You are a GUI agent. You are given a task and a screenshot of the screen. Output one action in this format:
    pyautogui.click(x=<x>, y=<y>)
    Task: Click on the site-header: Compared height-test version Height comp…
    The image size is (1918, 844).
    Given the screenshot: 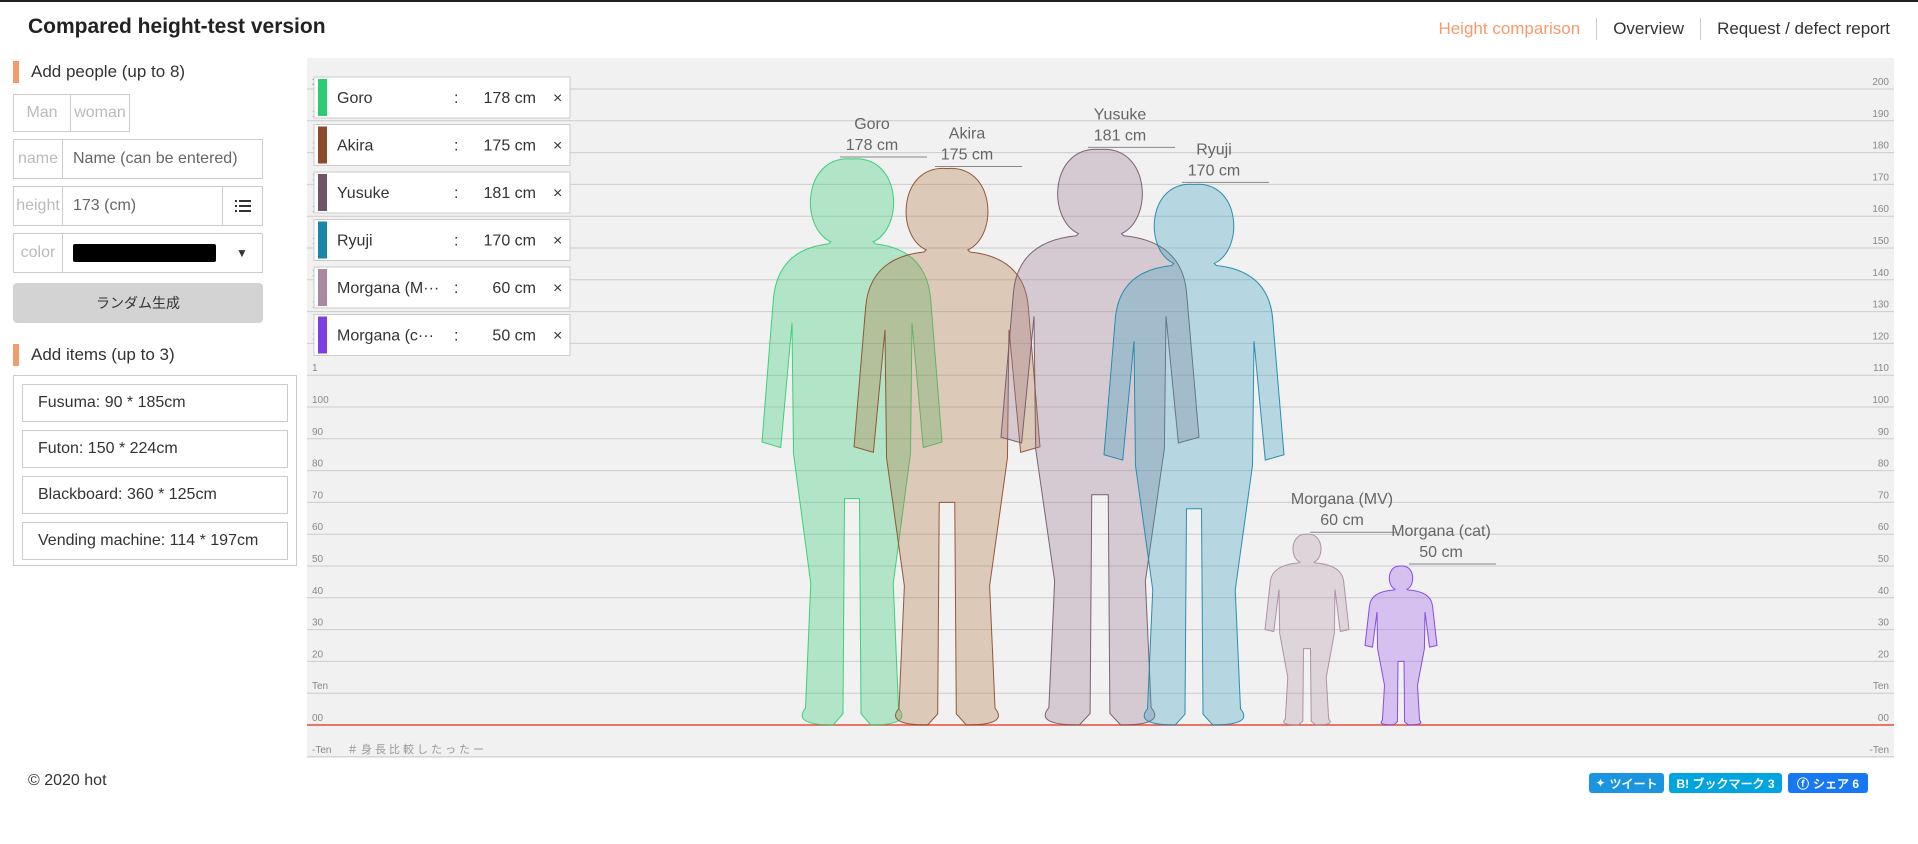 What is the action you would take?
    pyautogui.click(x=959, y=27)
    